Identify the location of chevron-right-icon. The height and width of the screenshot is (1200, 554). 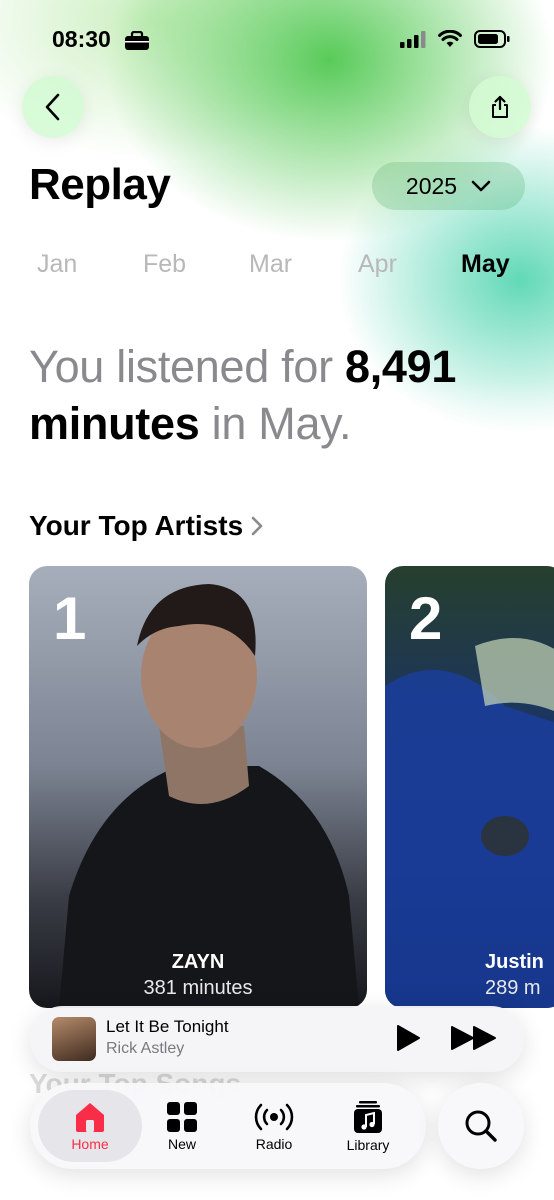
(257, 526).